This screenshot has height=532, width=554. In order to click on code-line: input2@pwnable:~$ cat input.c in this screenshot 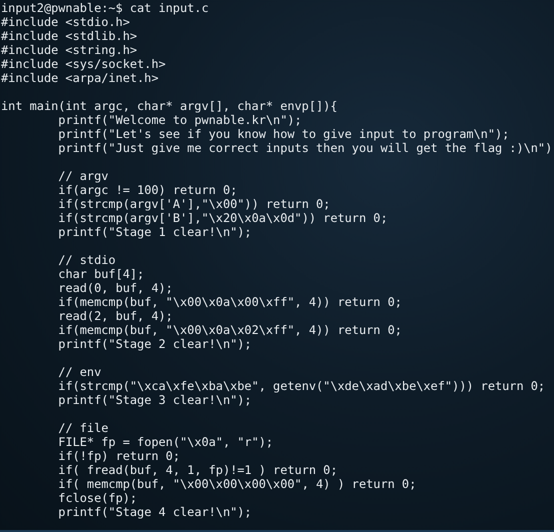, I will do `click(105, 8)`.